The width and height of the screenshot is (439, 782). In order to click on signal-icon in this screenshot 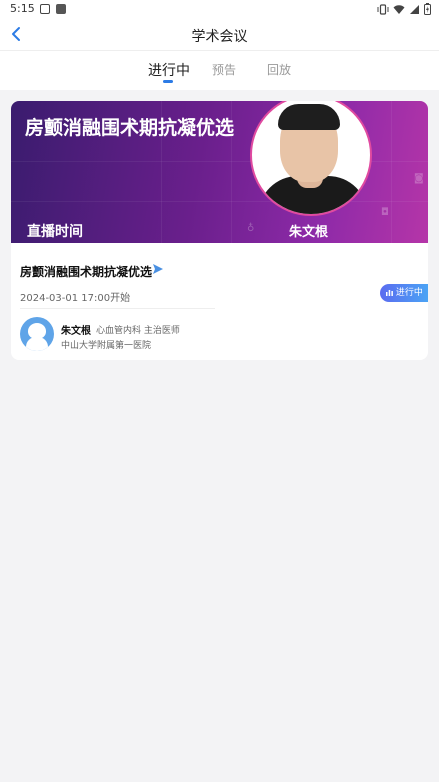, I will do `click(414, 9)`.